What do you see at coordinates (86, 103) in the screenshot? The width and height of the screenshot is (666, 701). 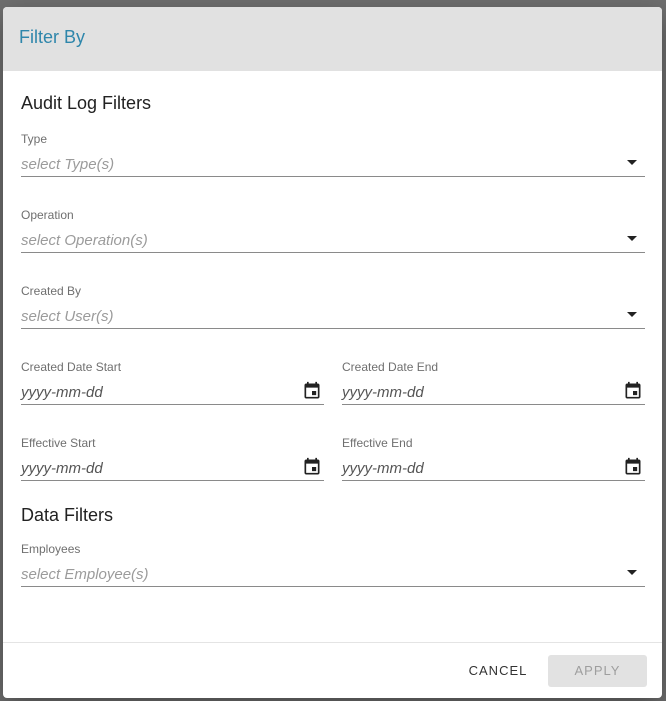 I see `audit-log-filters-heading: Audit Log Filters` at bounding box center [86, 103].